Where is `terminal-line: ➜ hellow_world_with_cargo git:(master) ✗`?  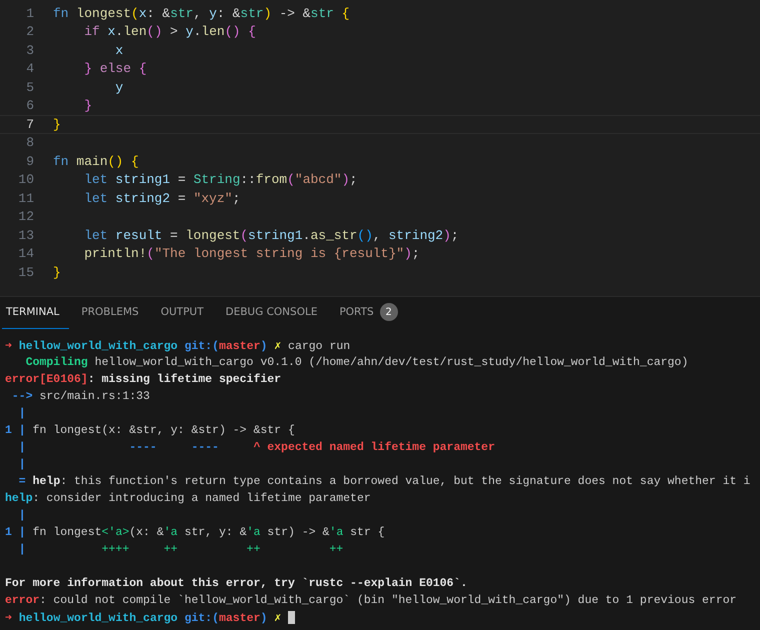
terminal-line: ➜ hellow_world_with_cargo git:(master) ✗ is located at coordinates (143, 617).